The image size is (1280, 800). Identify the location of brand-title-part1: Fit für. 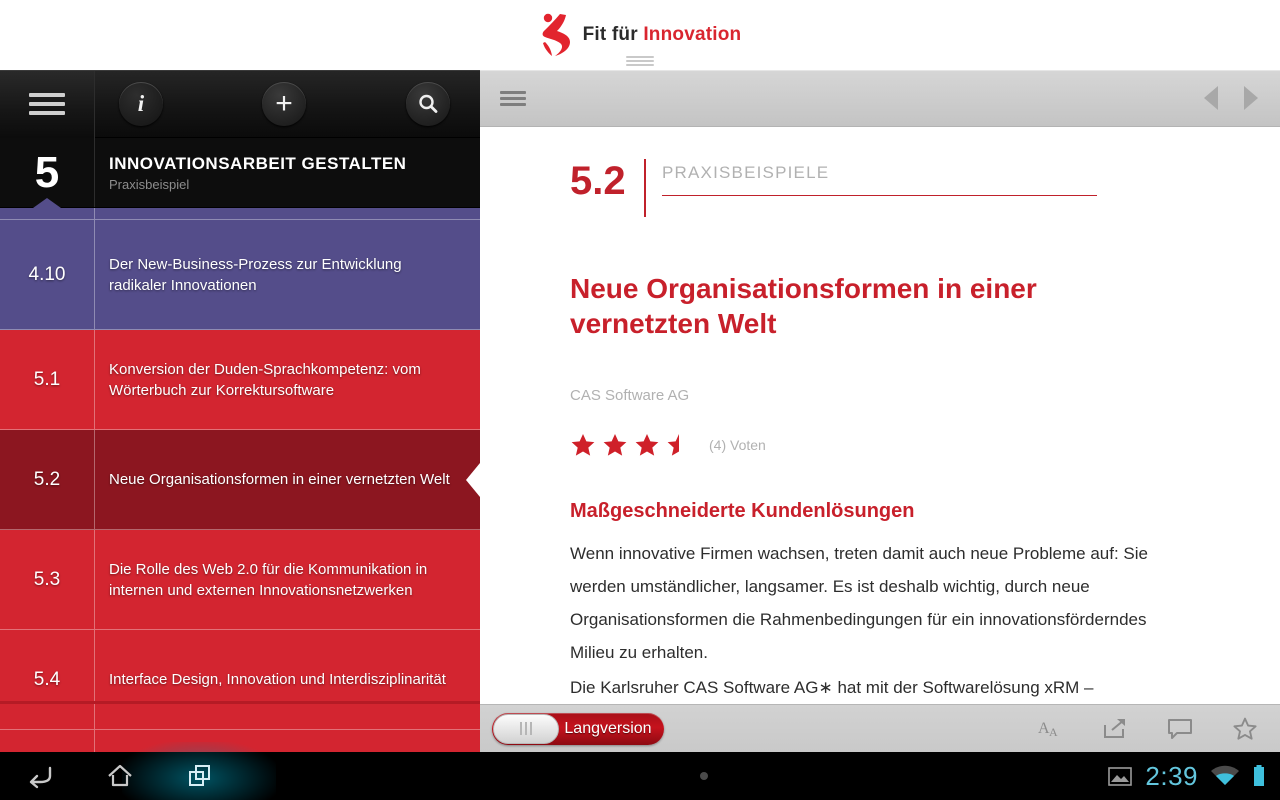
(613, 34).